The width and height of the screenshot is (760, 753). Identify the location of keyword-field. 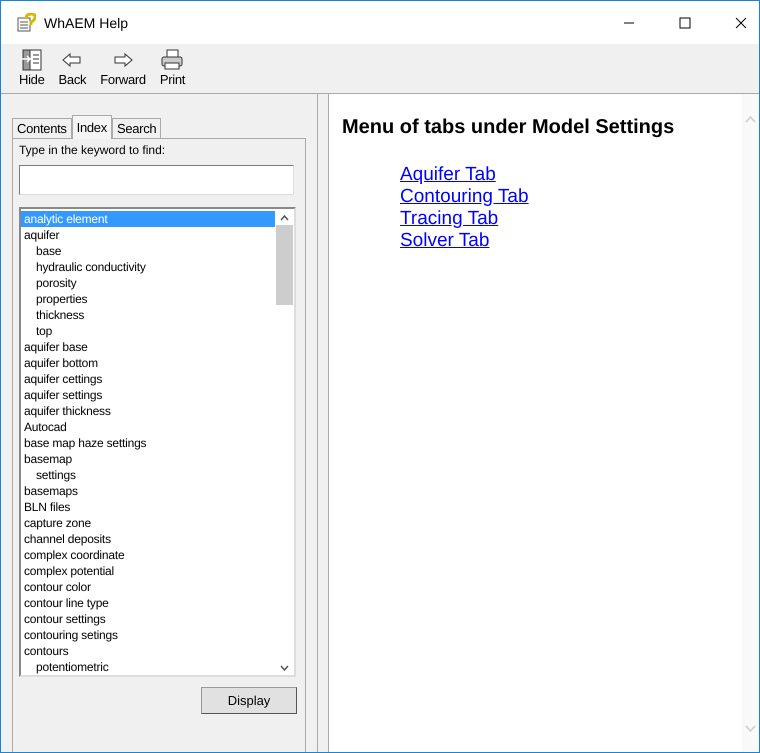
(156, 180).